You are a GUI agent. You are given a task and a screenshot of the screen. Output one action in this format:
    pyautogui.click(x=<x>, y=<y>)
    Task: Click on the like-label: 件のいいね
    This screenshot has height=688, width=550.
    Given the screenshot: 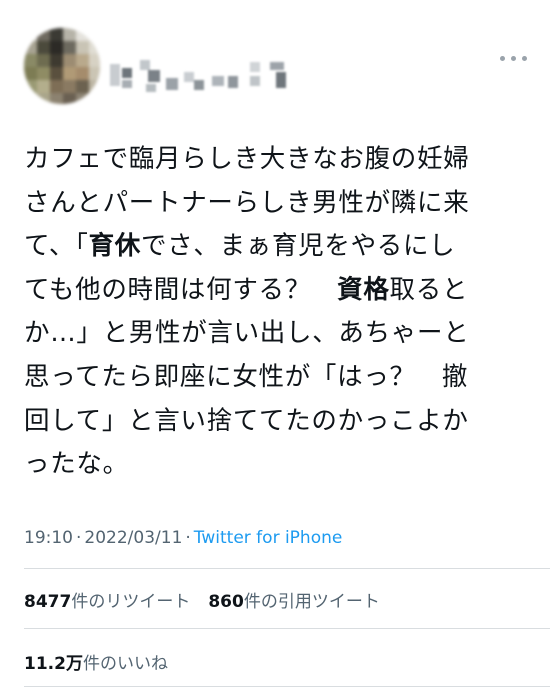 What is the action you would take?
    pyautogui.click(x=125, y=664)
    